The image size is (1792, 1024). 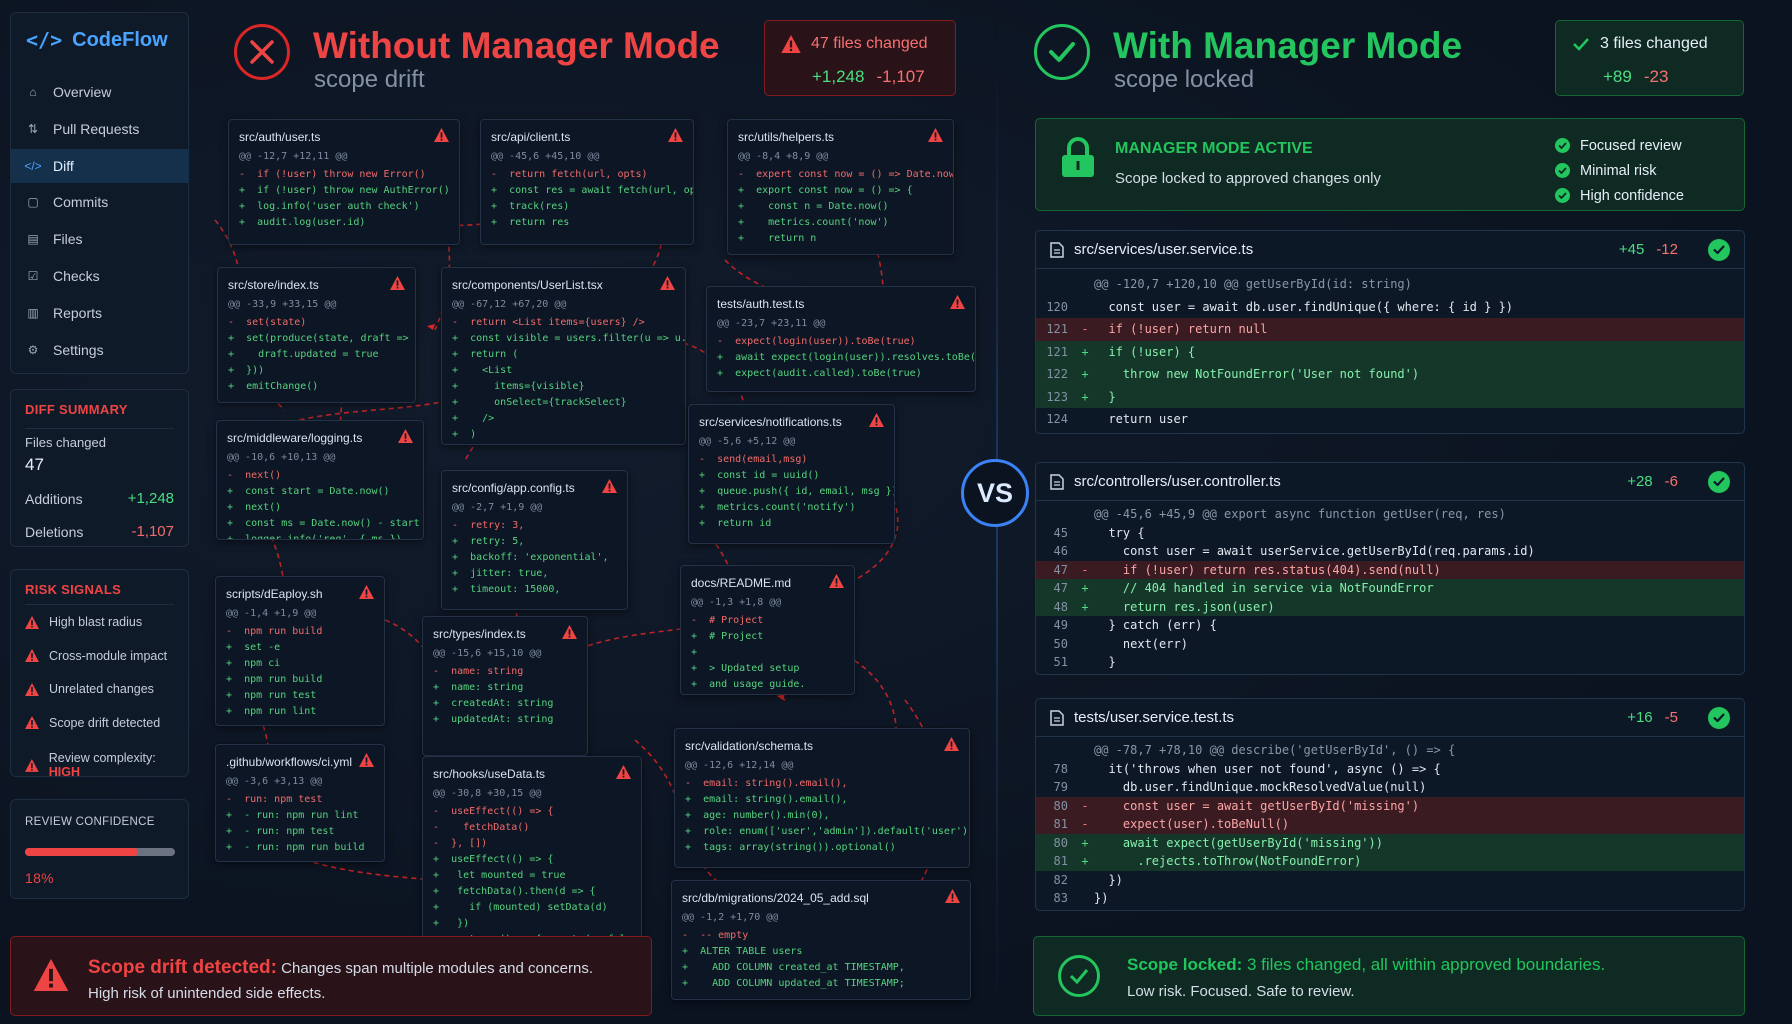 I want to click on code-text: if (!user) return null, so click(x=1181, y=329).